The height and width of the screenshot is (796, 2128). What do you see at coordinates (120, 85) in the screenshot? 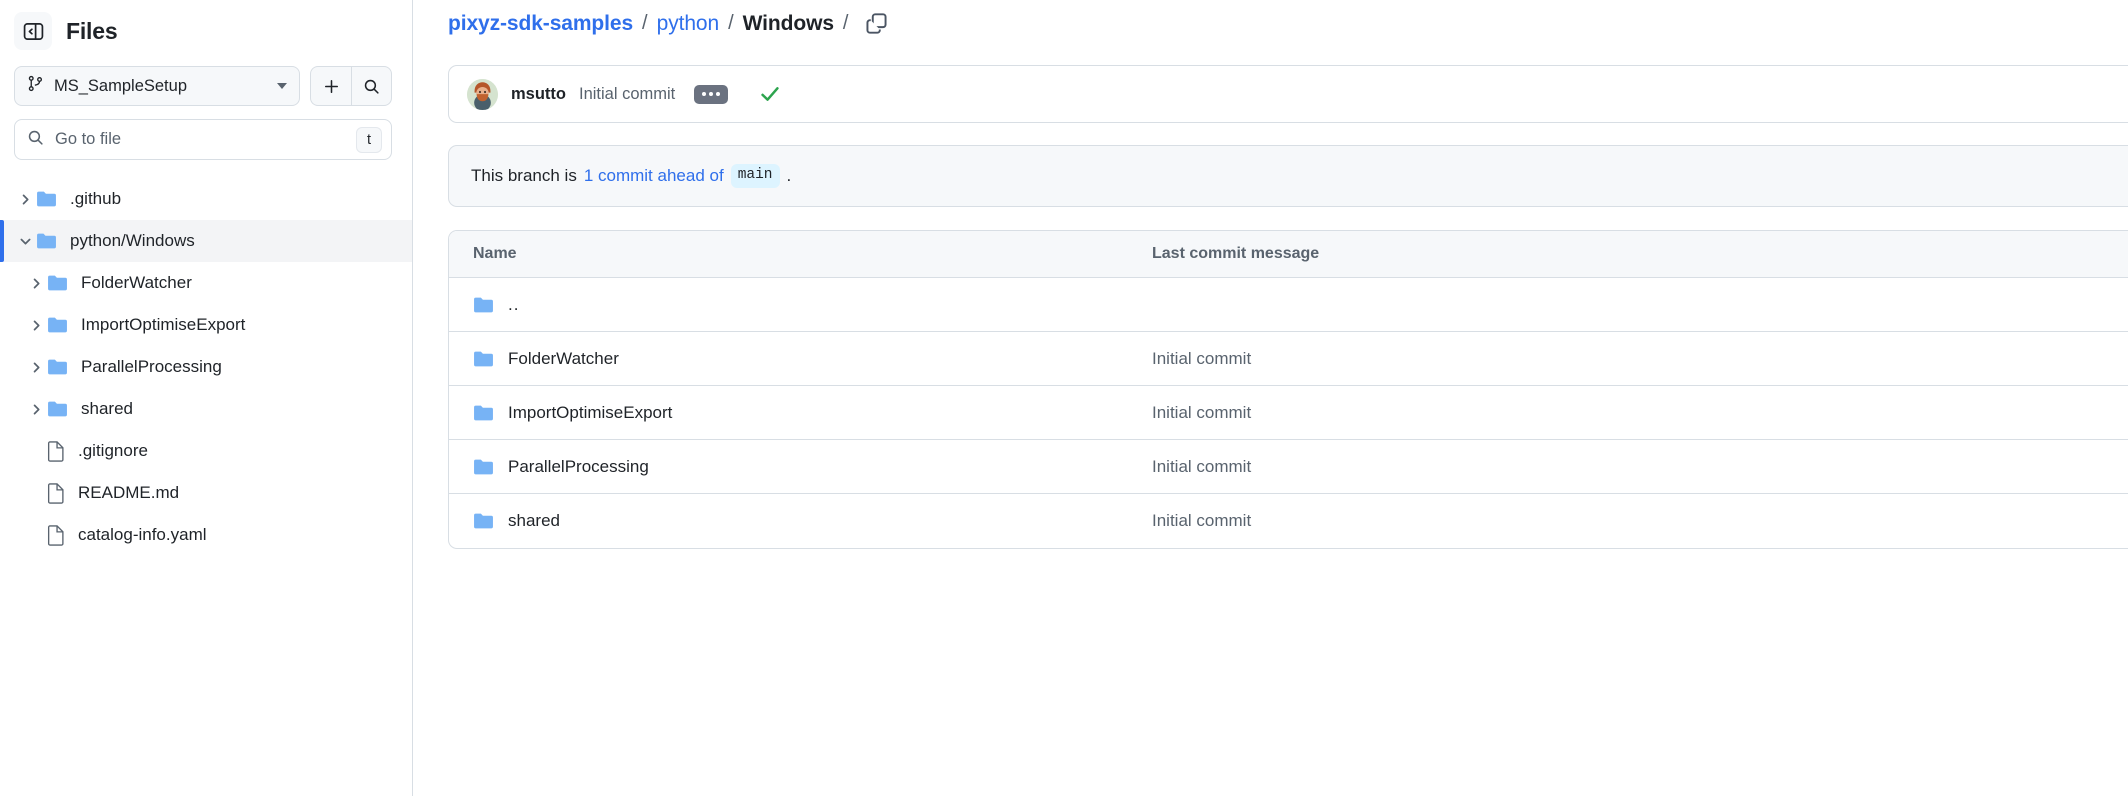
I see `branch-name: MS_SampleSetup` at bounding box center [120, 85].